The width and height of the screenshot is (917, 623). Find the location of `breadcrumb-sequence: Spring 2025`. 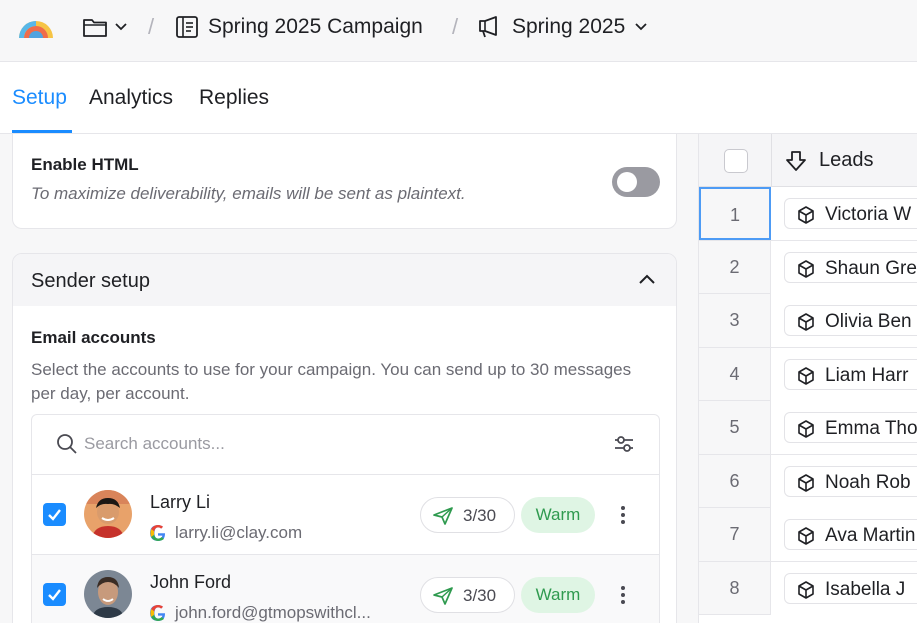

breadcrumb-sequence: Spring 2025 is located at coordinates (562, 27).